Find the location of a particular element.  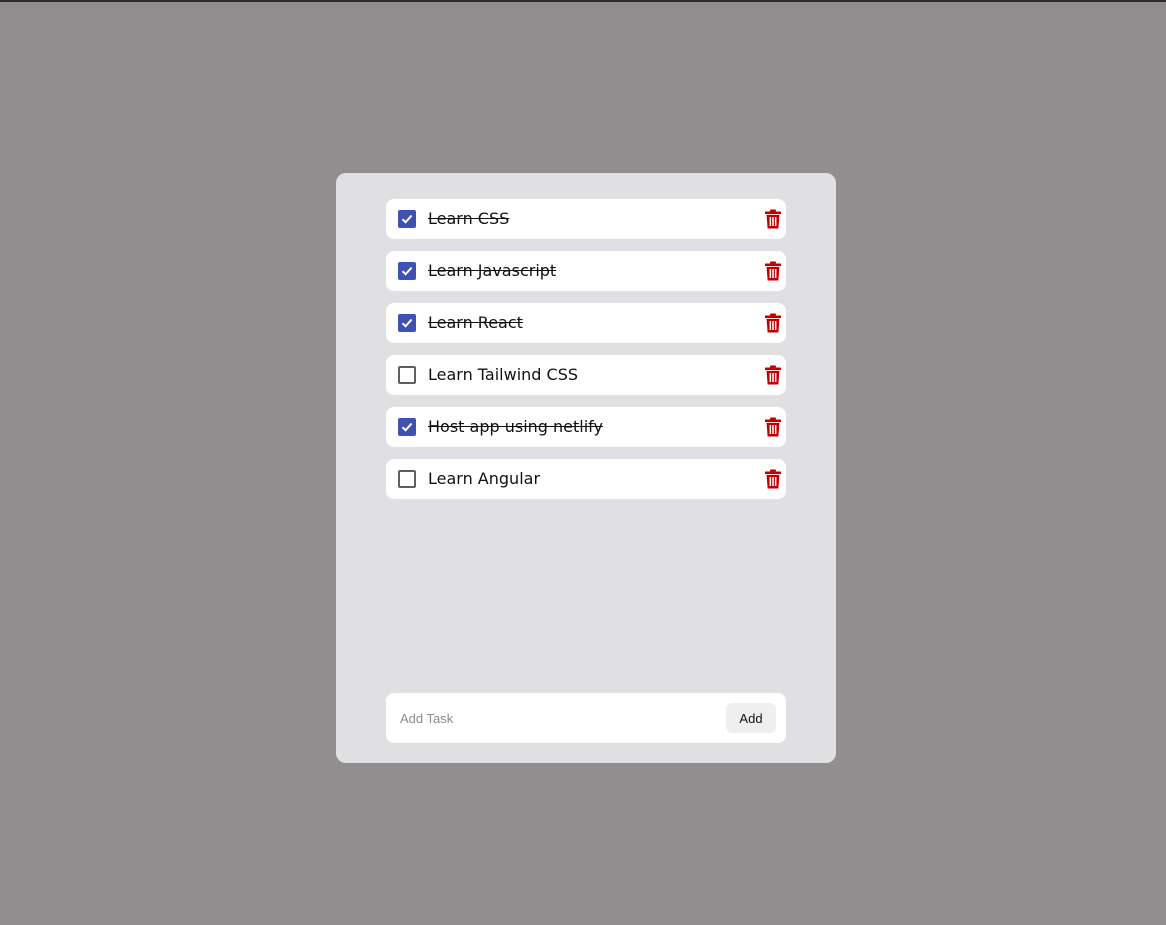

window-top-border is located at coordinates (583, 1).